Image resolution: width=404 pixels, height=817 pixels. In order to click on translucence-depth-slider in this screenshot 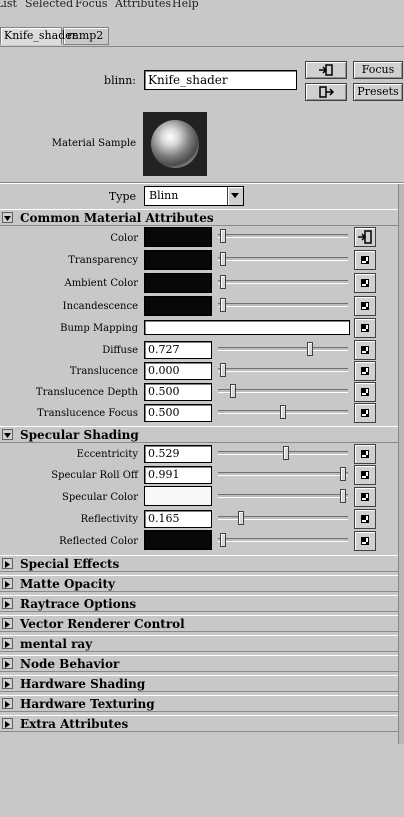, I will do `click(283, 391)`.